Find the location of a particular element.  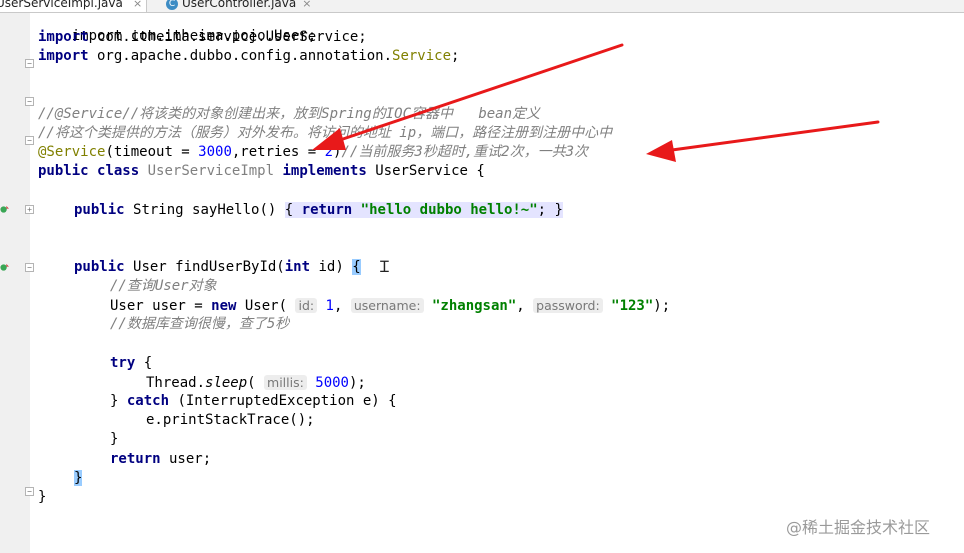

code-text: Thread. is located at coordinates (176, 383).